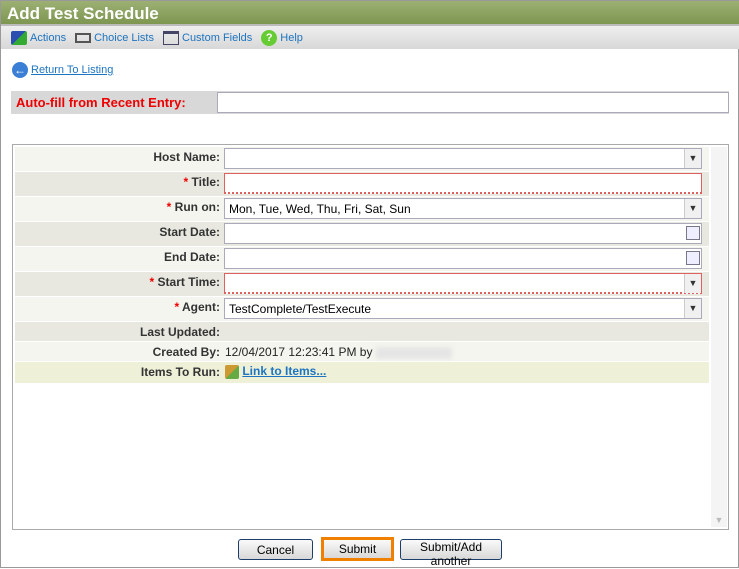 This screenshot has width=739, height=569. Describe the element at coordinates (300, 309) in the screenshot. I see `agent-value: TestComplete/TestExecute` at that location.